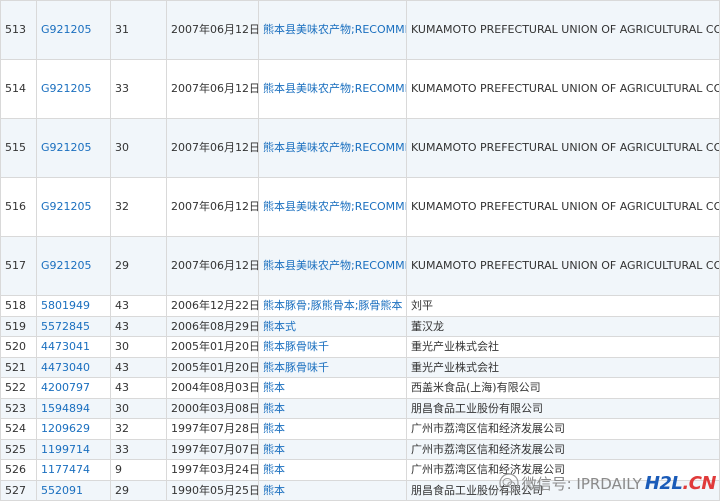  What do you see at coordinates (138, 89) in the screenshot?
I see `class-cell: 33` at bounding box center [138, 89].